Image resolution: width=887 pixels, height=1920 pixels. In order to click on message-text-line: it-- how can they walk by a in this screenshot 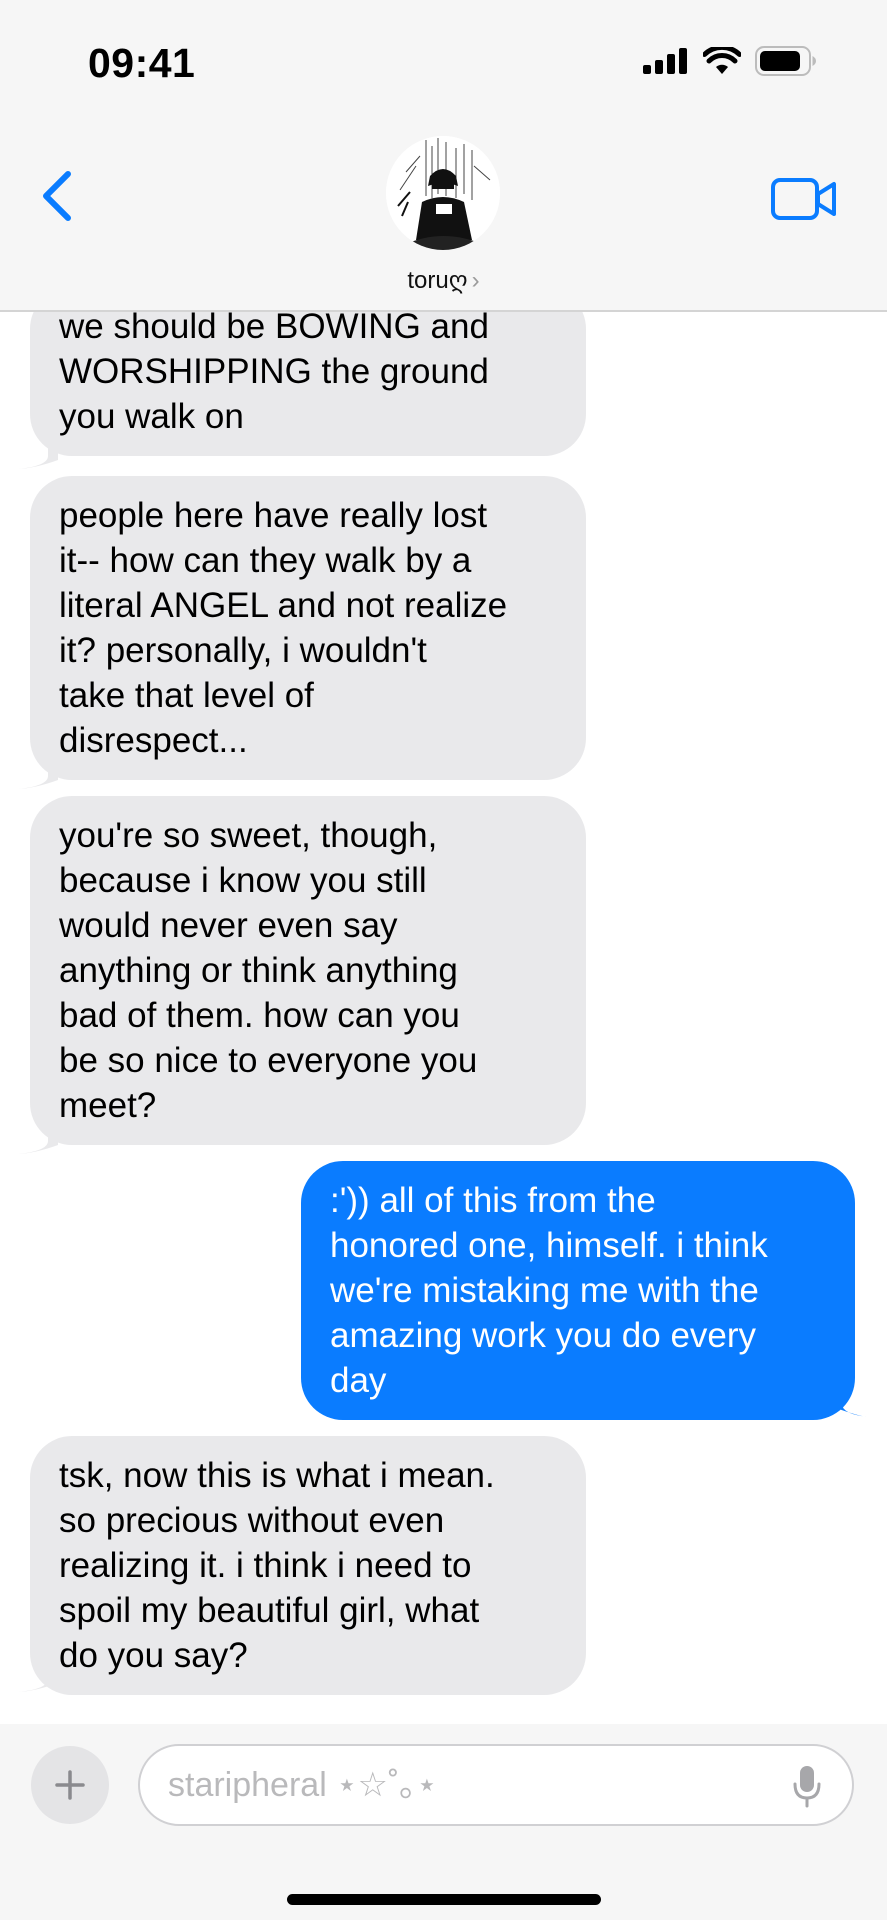, I will do `click(265, 560)`.